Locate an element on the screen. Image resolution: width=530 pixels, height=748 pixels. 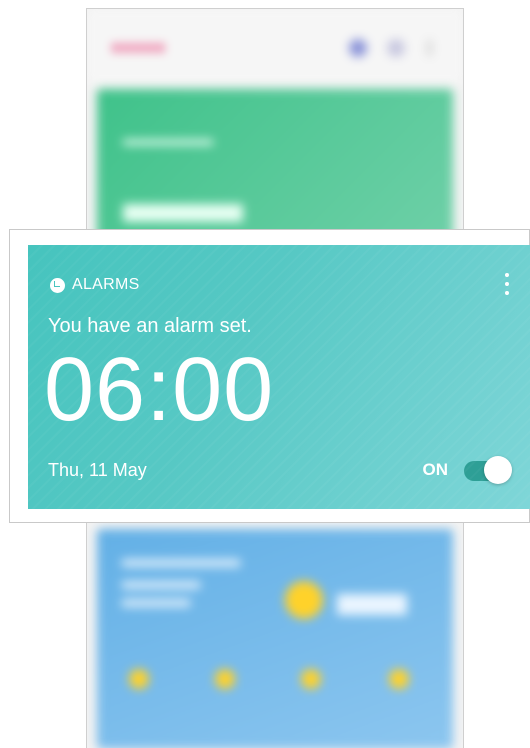
alarm-toggle-group: ON is located at coordinates (467, 470).